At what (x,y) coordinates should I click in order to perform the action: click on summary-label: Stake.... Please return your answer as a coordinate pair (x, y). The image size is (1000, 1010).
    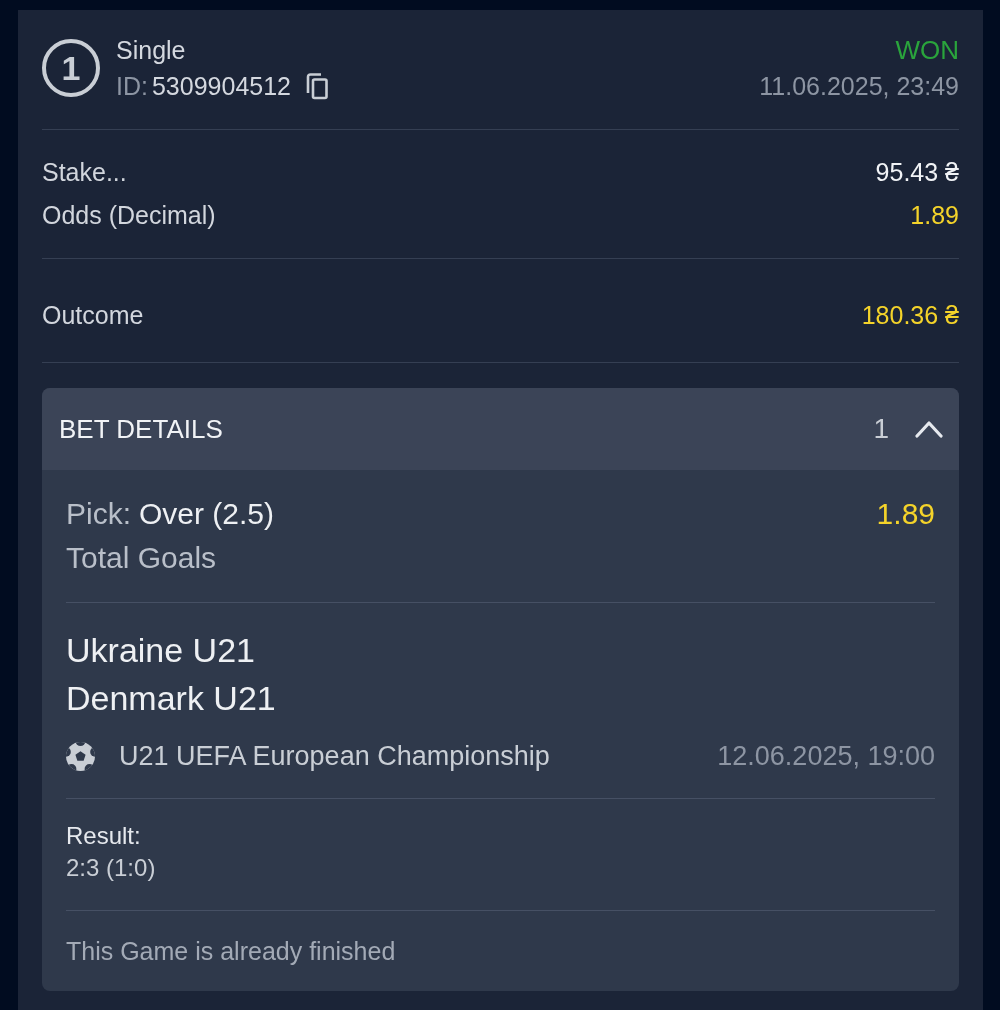
    Looking at the image, I should click on (84, 172).